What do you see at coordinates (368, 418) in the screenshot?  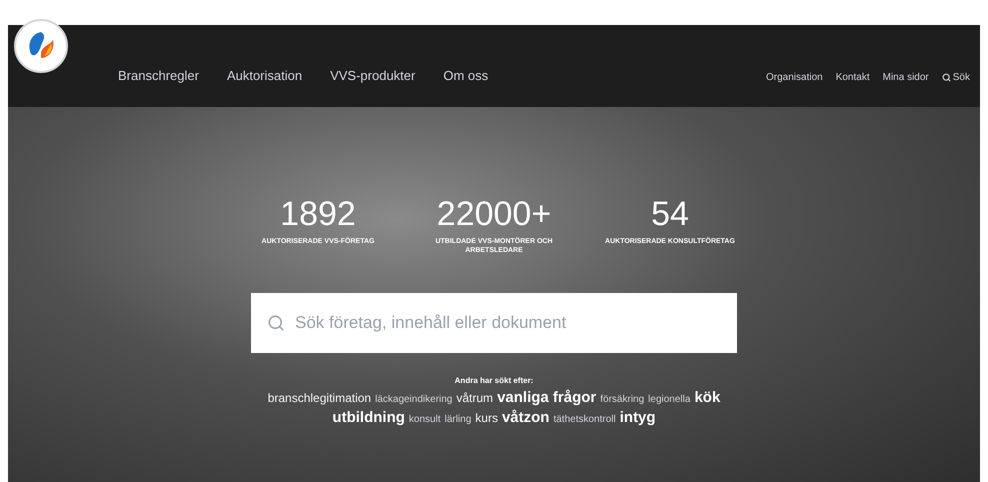 I see `search-tag: utbildning` at bounding box center [368, 418].